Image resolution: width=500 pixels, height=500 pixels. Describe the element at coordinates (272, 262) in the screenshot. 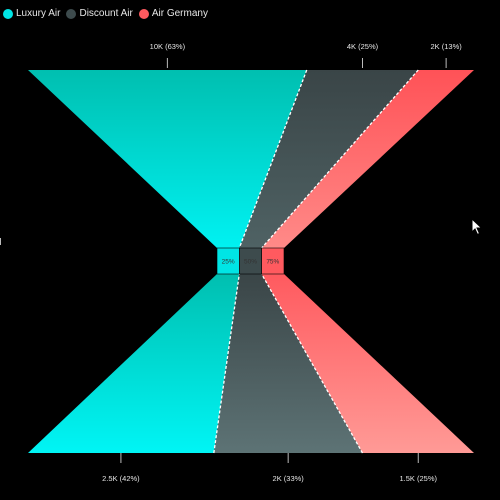

I see `center-percent-label: 75%` at that location.